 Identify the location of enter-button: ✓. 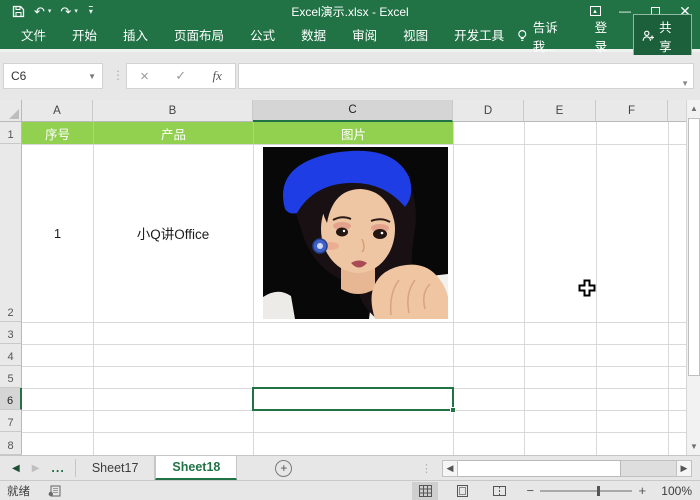
(180, 76).